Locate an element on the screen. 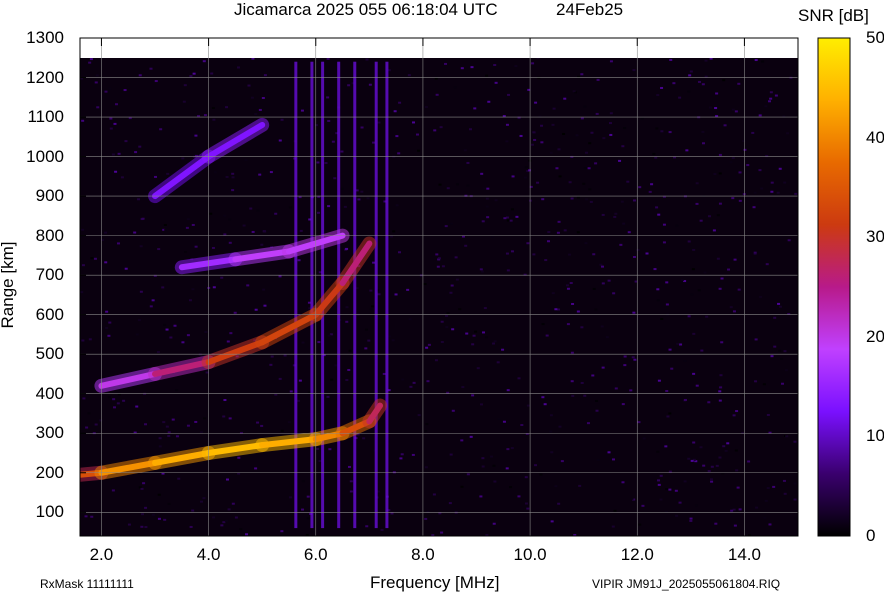 The height and width of the screenshot is (595, 884). x-tick-label: 2.0 is located at coordinates (101, 554).